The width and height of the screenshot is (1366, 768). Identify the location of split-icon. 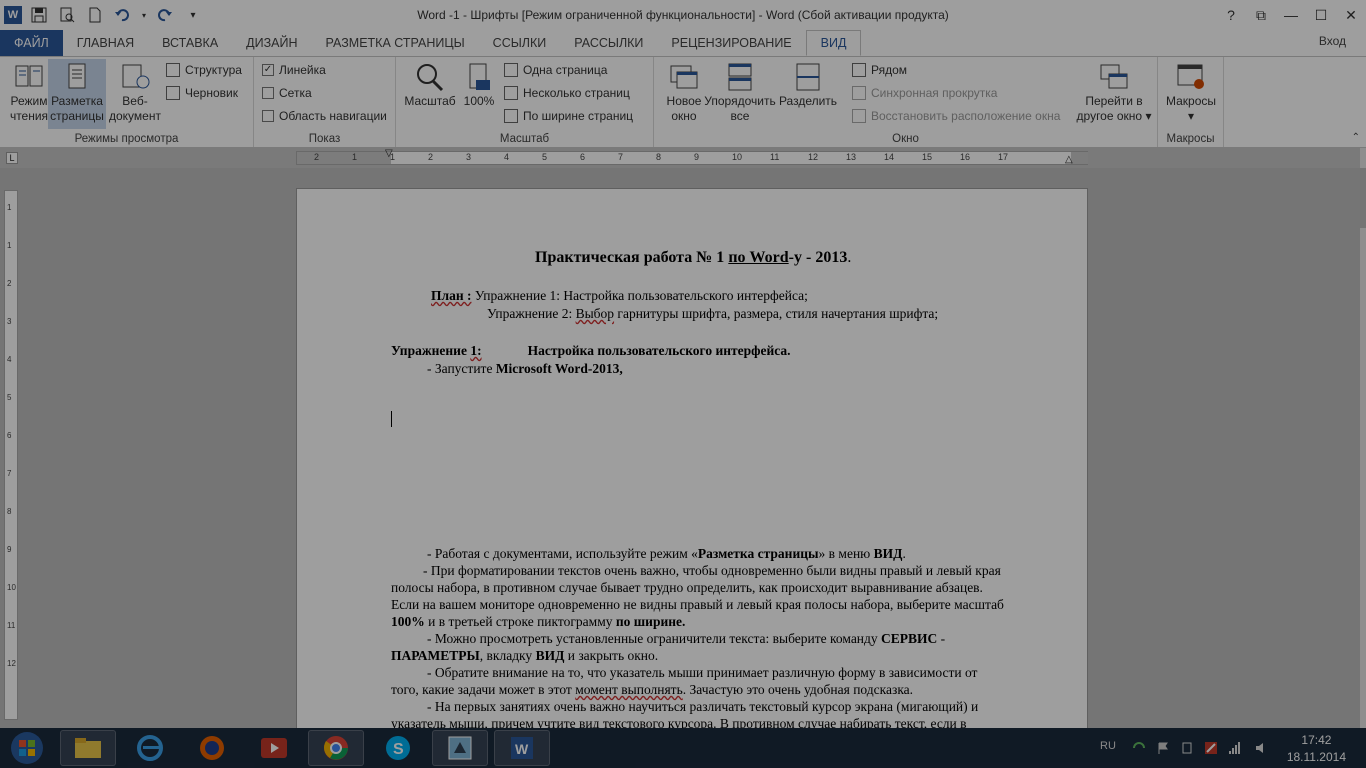
(808, 77).